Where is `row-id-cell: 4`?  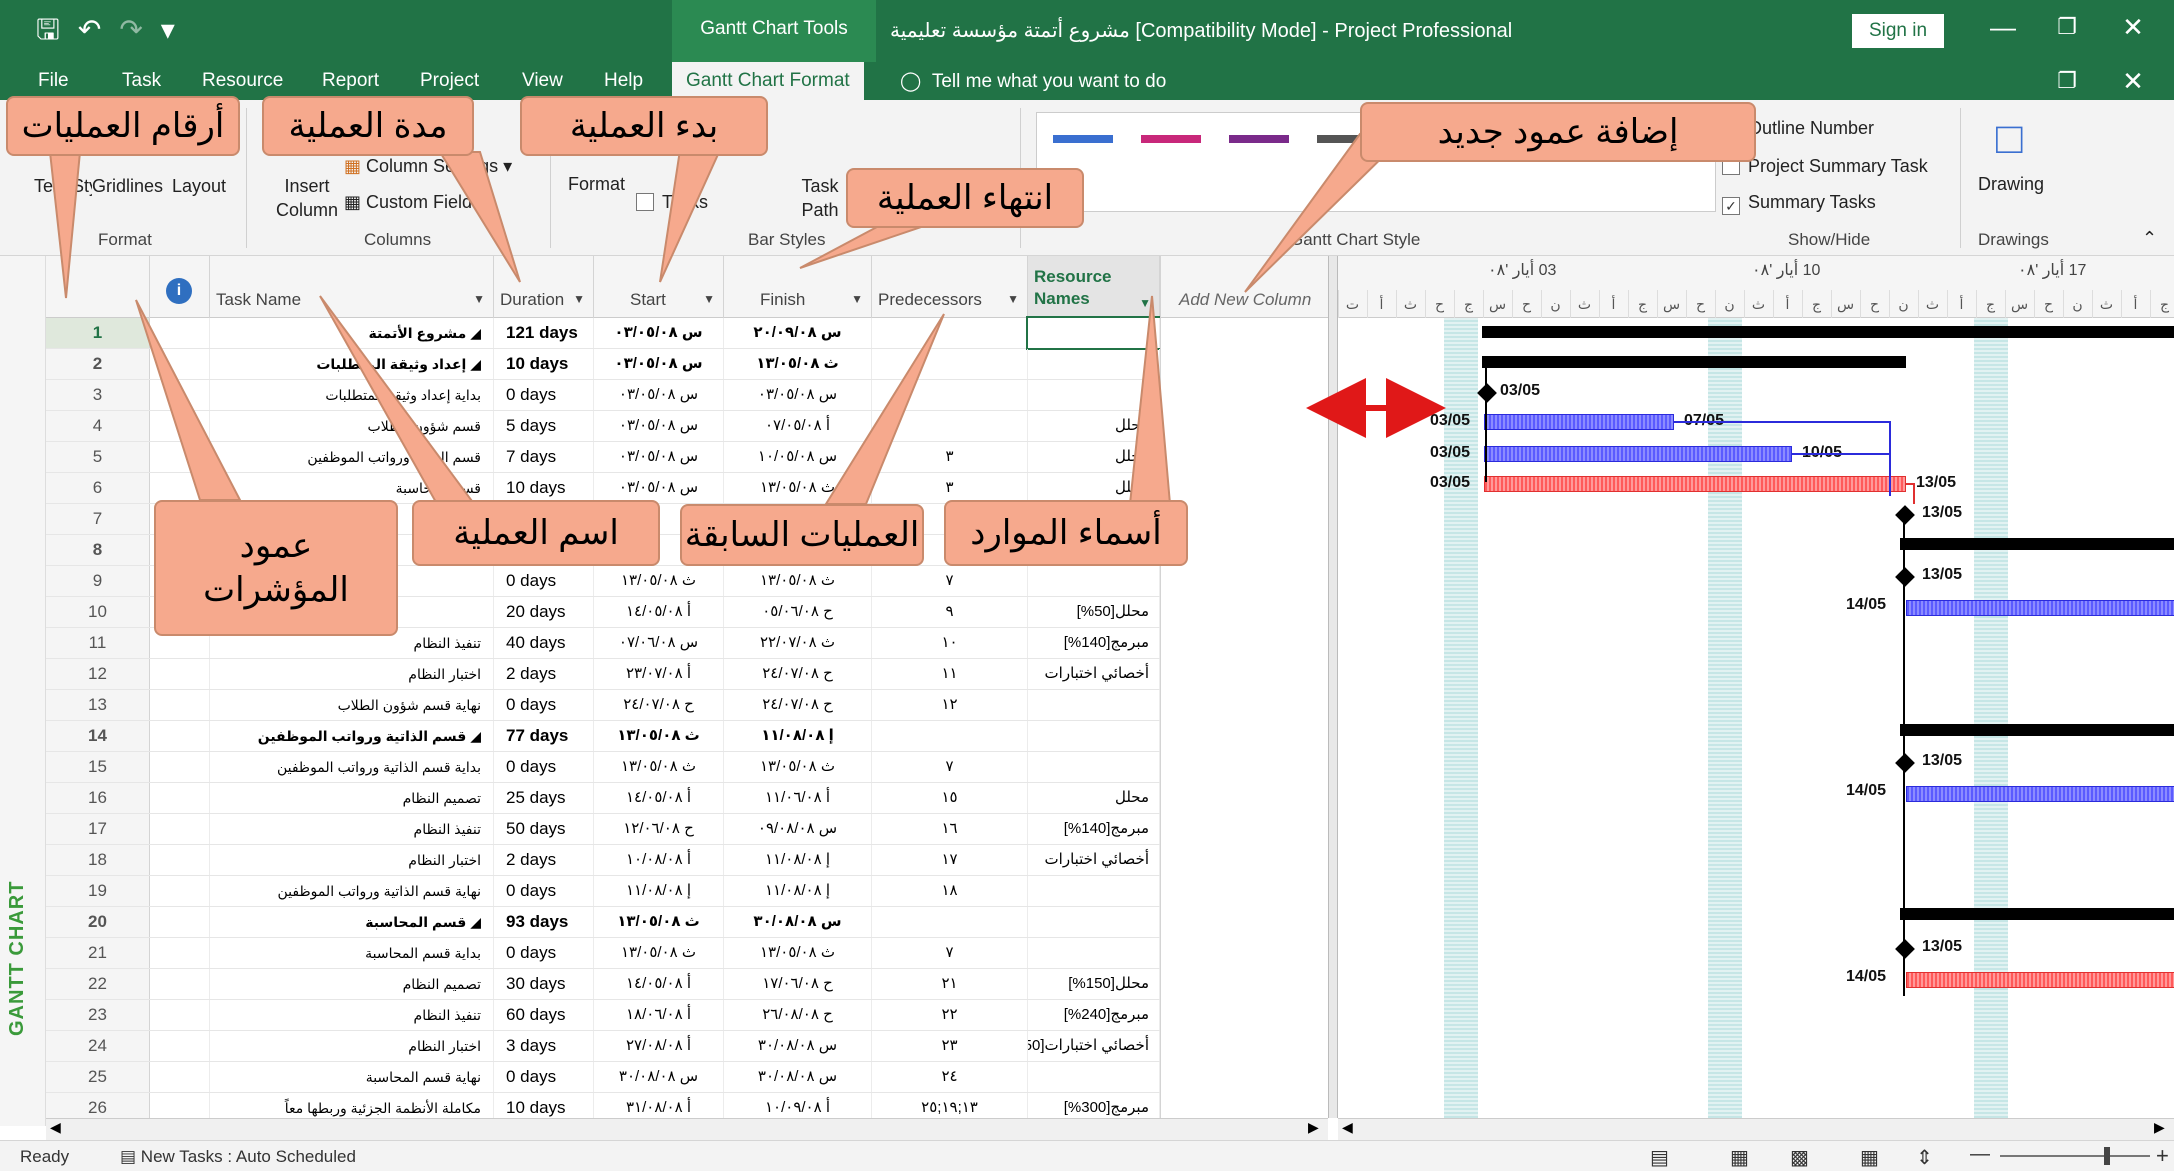
row-id-cell: 4 is located at coordinates (98, 426).